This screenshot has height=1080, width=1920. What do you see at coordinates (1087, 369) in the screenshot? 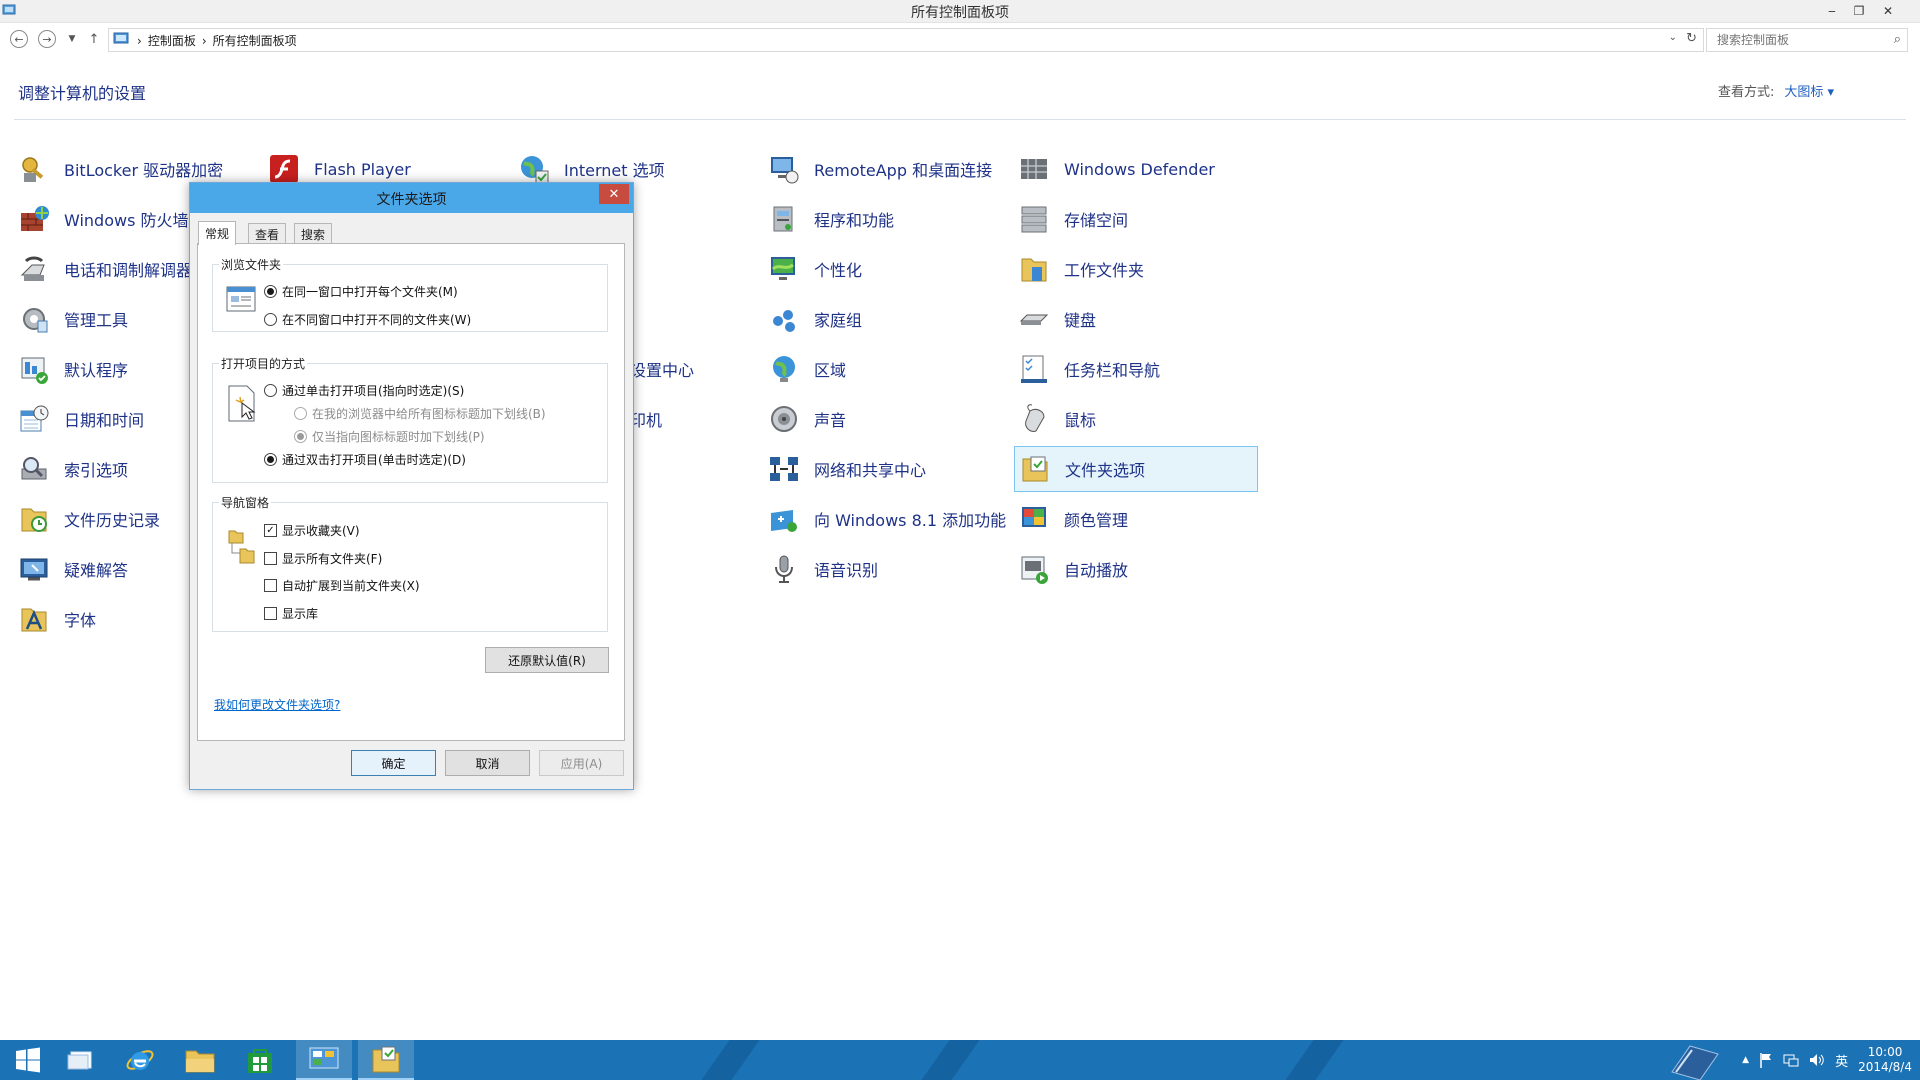
I see `cp-item-taskbar-navigation: 任务栏和导航` at bounding box center [1087, 369].